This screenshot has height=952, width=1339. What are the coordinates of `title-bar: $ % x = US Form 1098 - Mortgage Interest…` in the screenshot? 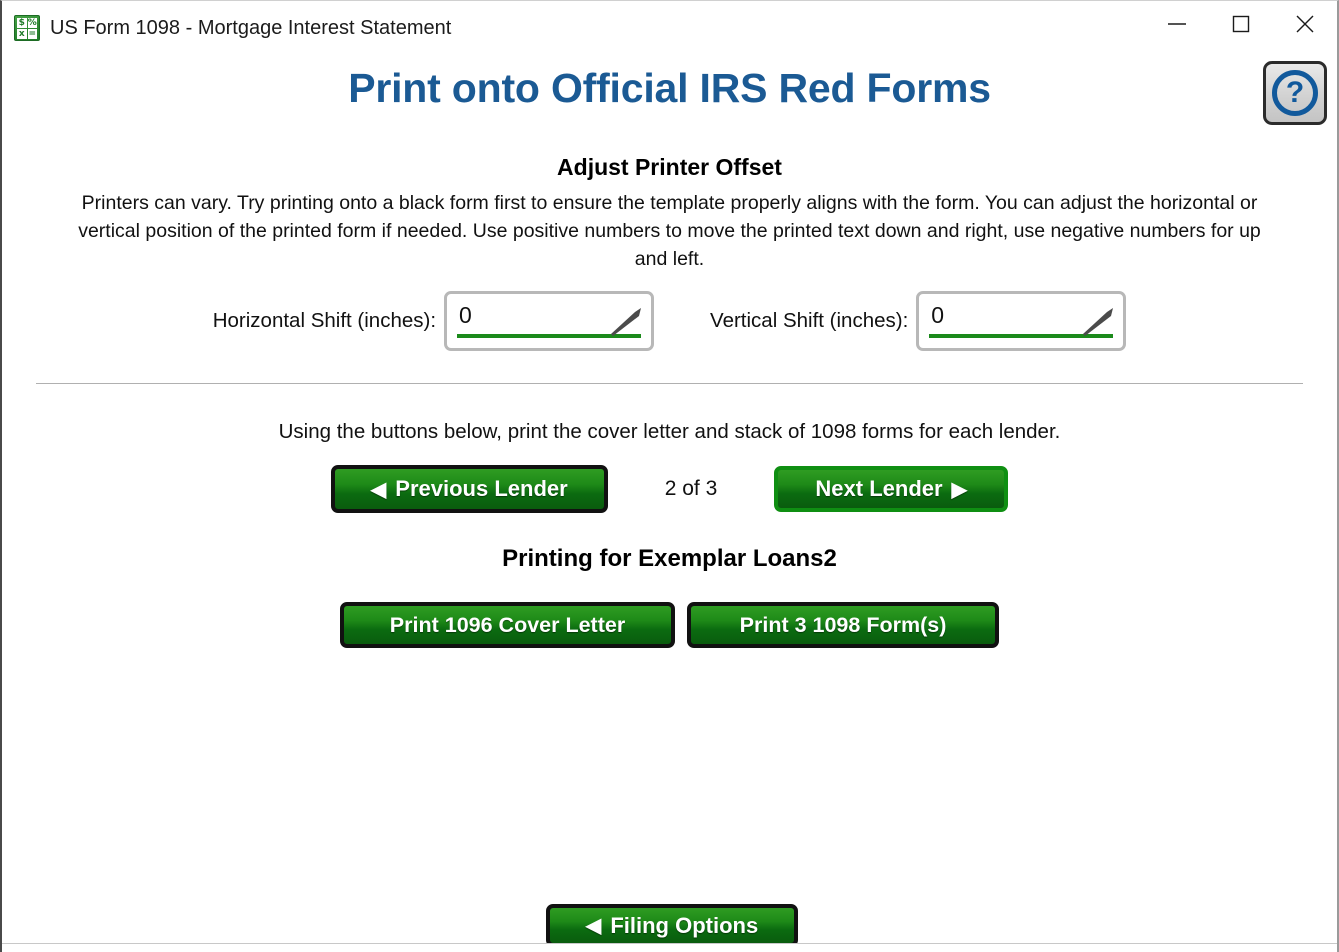 It's located at (669, 28).